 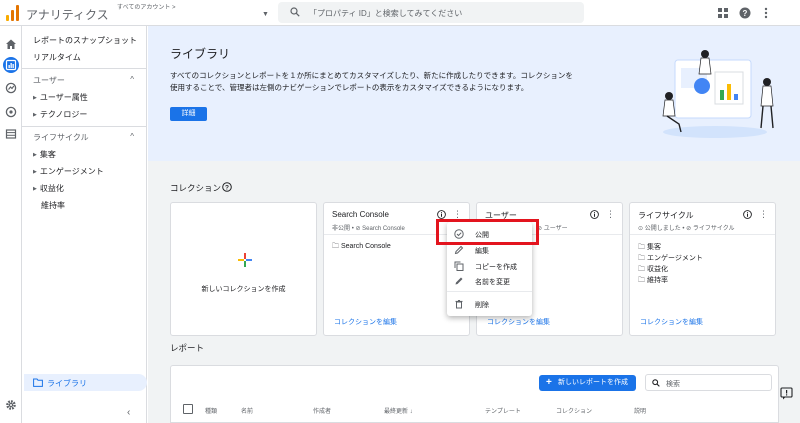 I want to click on feedback-icon, so click(x=786, y=393).